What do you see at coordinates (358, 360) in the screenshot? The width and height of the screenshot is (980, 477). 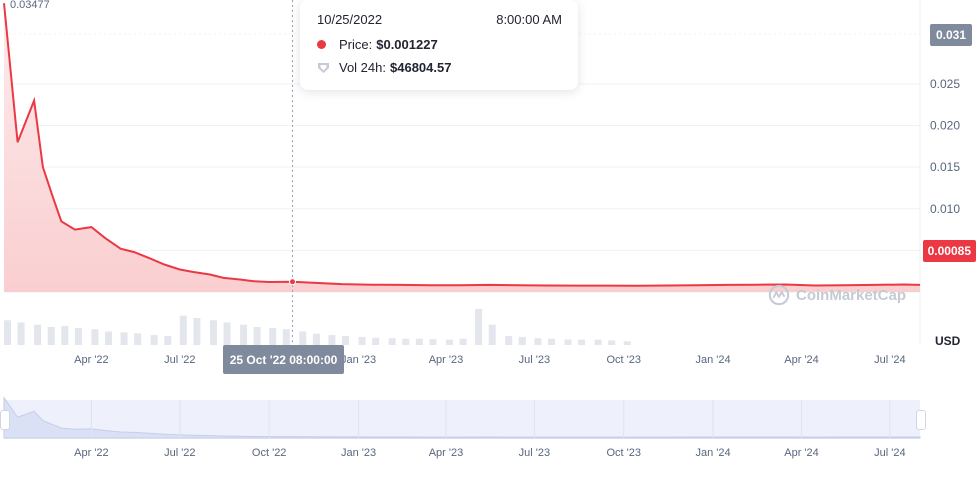 I see `x-tick-label: Jan '23` at bounding box center [358, 360].